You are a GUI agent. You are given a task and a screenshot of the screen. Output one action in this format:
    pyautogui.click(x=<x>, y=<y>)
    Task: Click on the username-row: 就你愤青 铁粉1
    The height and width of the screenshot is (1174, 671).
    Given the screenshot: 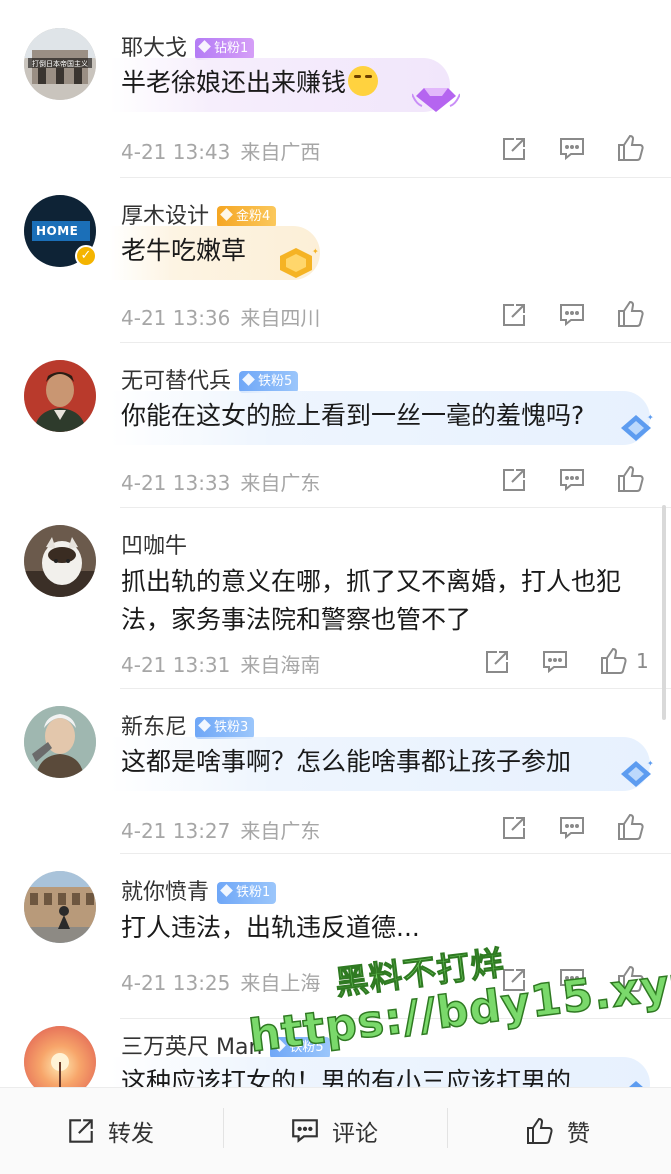 What is the action you would take?
    pyautogui.click(x=199, y=890)
    